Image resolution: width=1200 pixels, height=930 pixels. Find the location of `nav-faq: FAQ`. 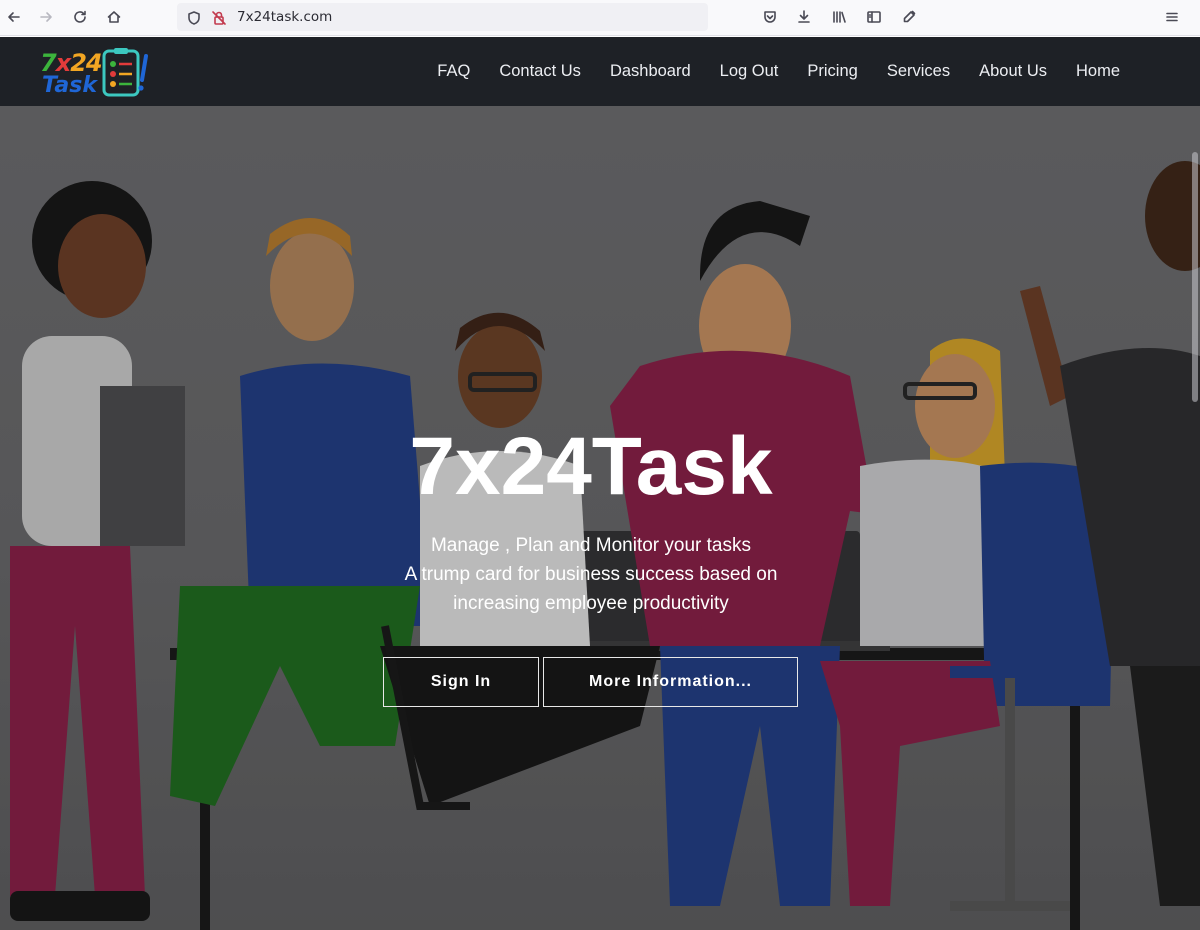

nav-faq: FAQ is located at coordinates (453, 71).